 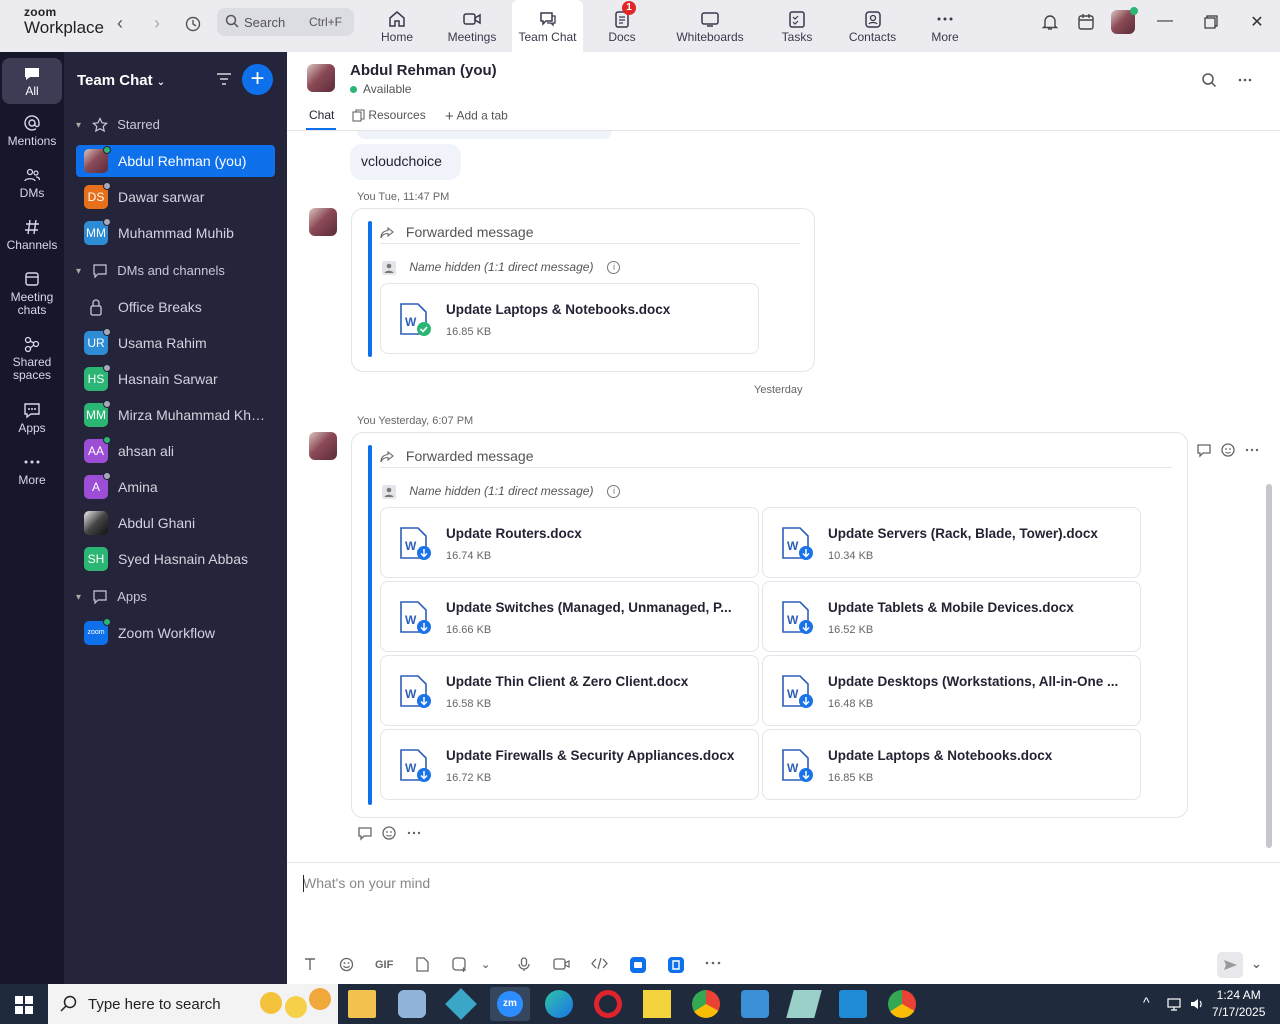 I want to click on profile-avatar, so click(x=1124, y=20).